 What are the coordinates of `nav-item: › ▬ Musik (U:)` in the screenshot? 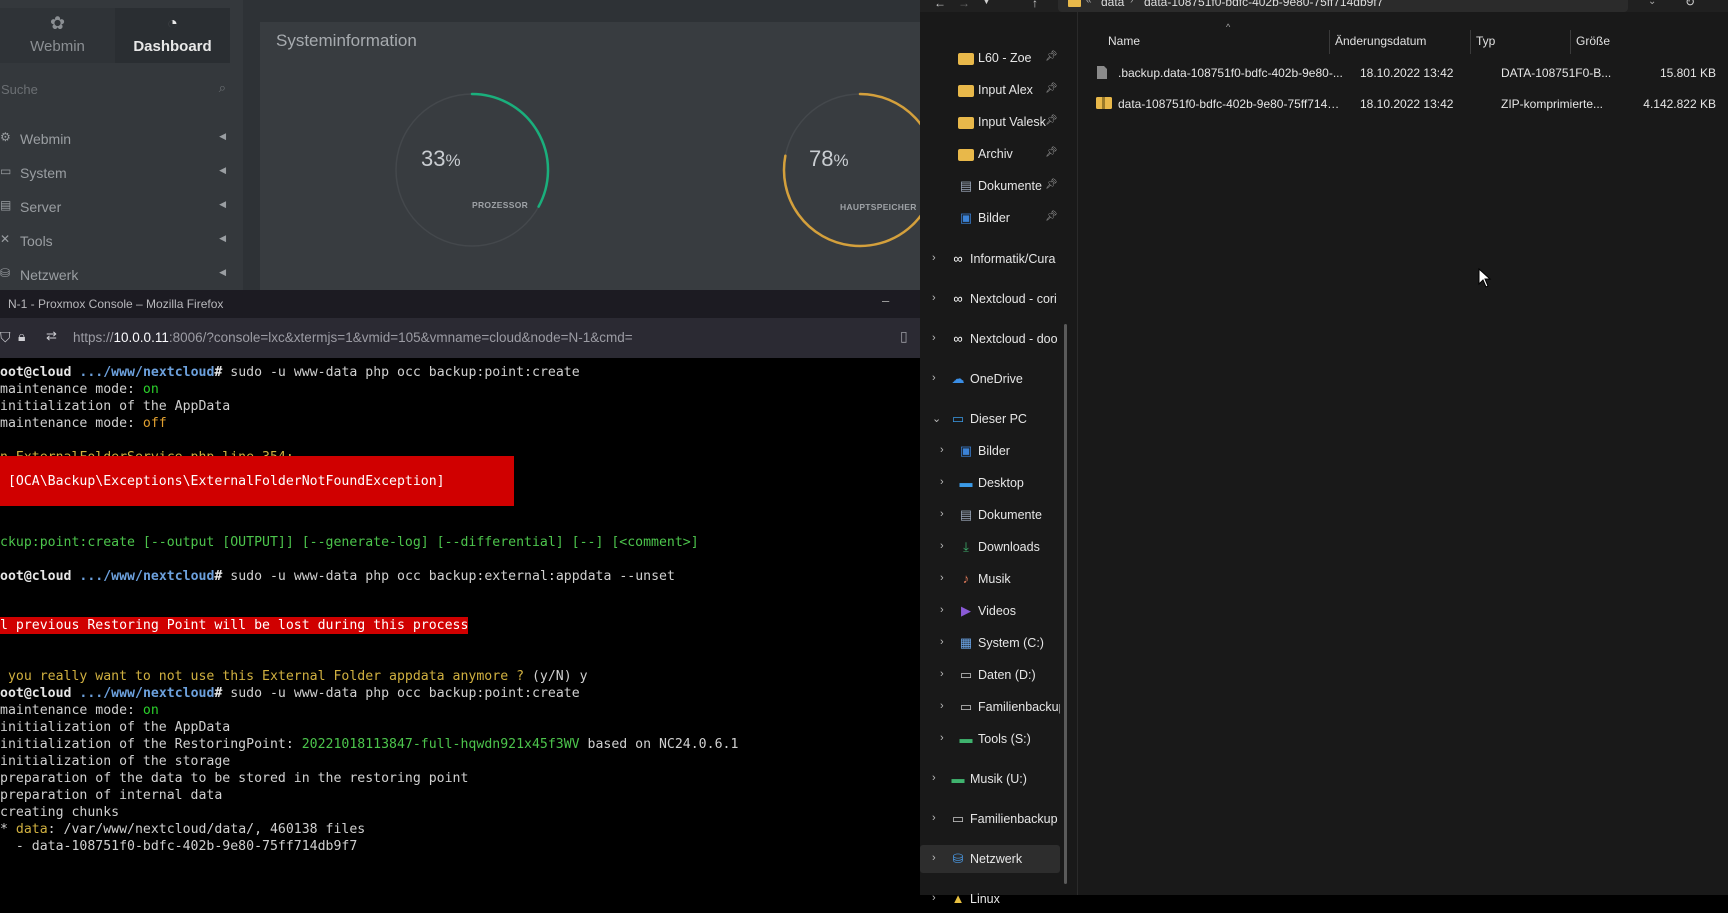 It's located at (990, 779).